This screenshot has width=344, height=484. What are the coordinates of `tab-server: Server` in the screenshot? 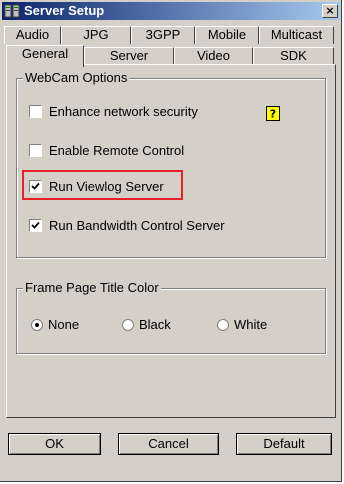 It's located at (129, 56).